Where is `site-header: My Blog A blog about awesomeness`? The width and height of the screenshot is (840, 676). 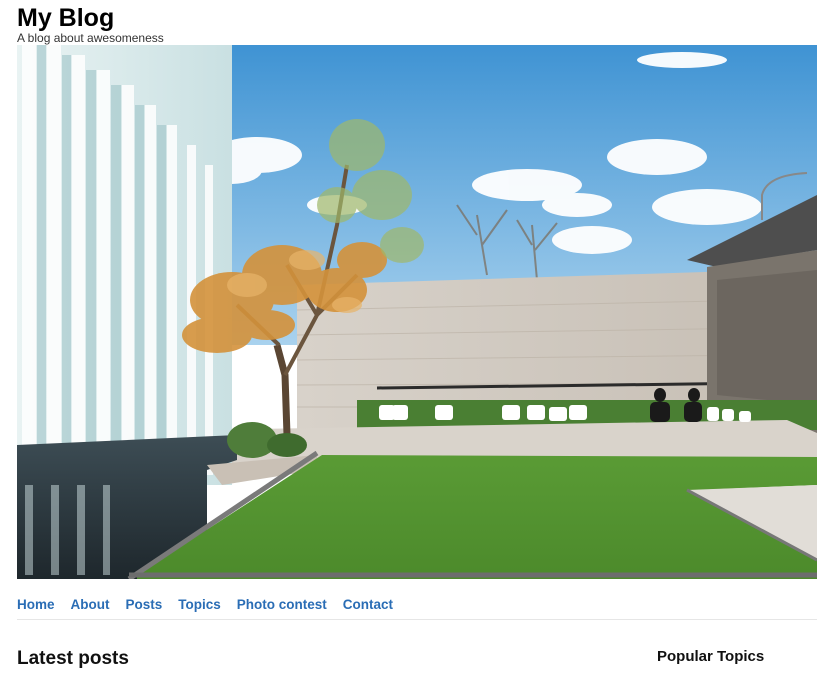 site-header: My Blog A blog about awesomeness is located at coordinates (90, 24).